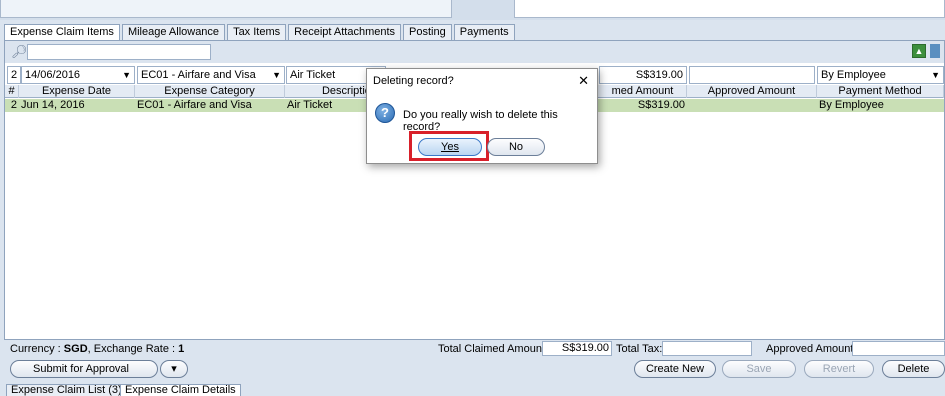  Describe the element at coordinates (729, 9) in the screenshot. I see `top-right-field` at that location.